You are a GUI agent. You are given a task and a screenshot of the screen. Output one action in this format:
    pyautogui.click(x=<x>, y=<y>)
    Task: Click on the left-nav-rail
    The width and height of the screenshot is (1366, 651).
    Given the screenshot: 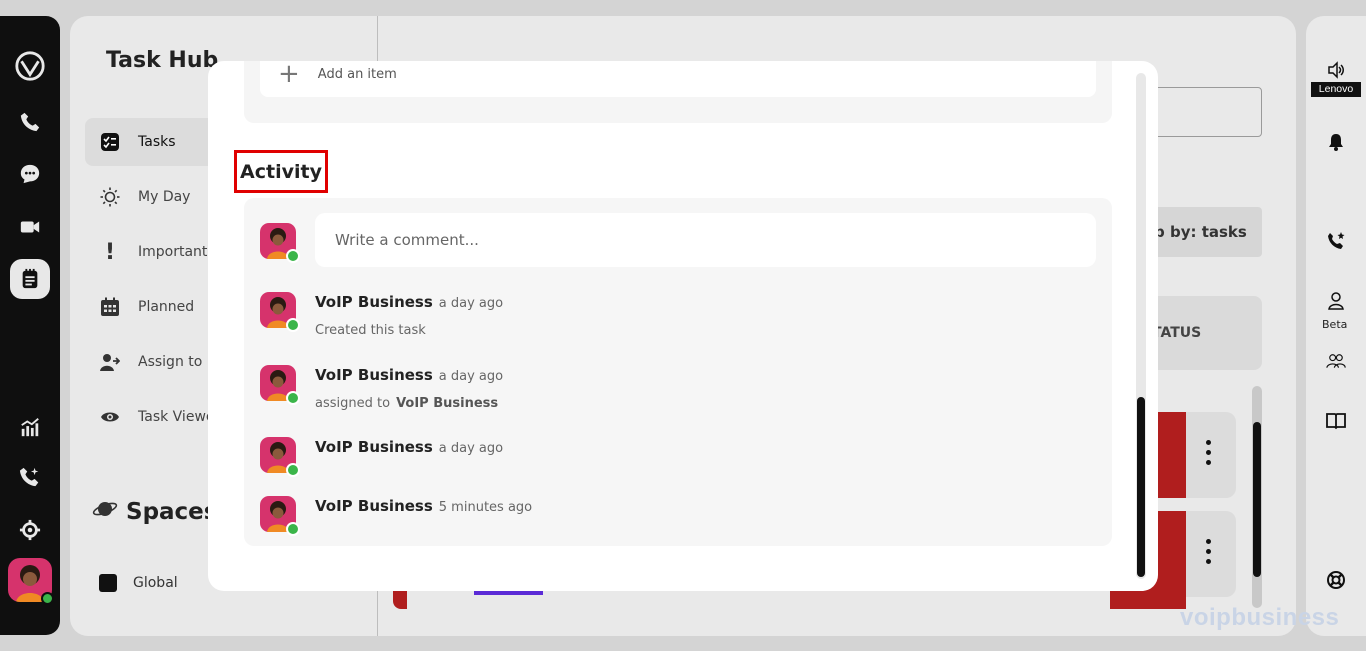 What is the action you would take?
    pyautogui.click(x=30, y=325)
    